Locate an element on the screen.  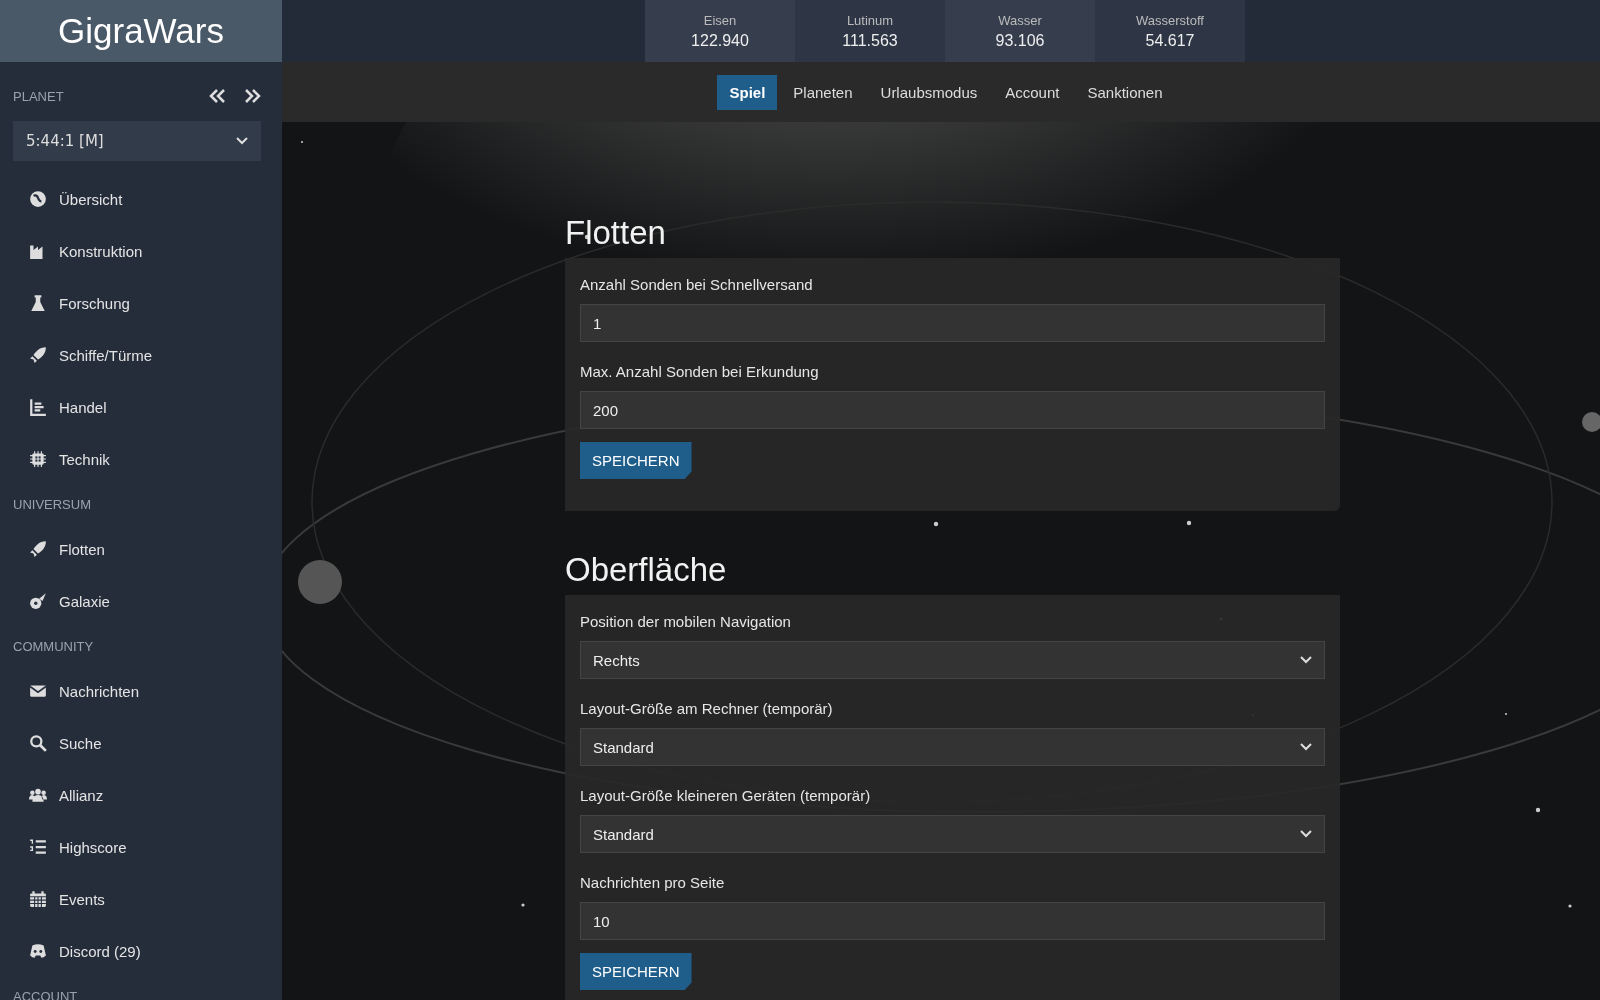
previous-icon is located at coordinates (217, 96).